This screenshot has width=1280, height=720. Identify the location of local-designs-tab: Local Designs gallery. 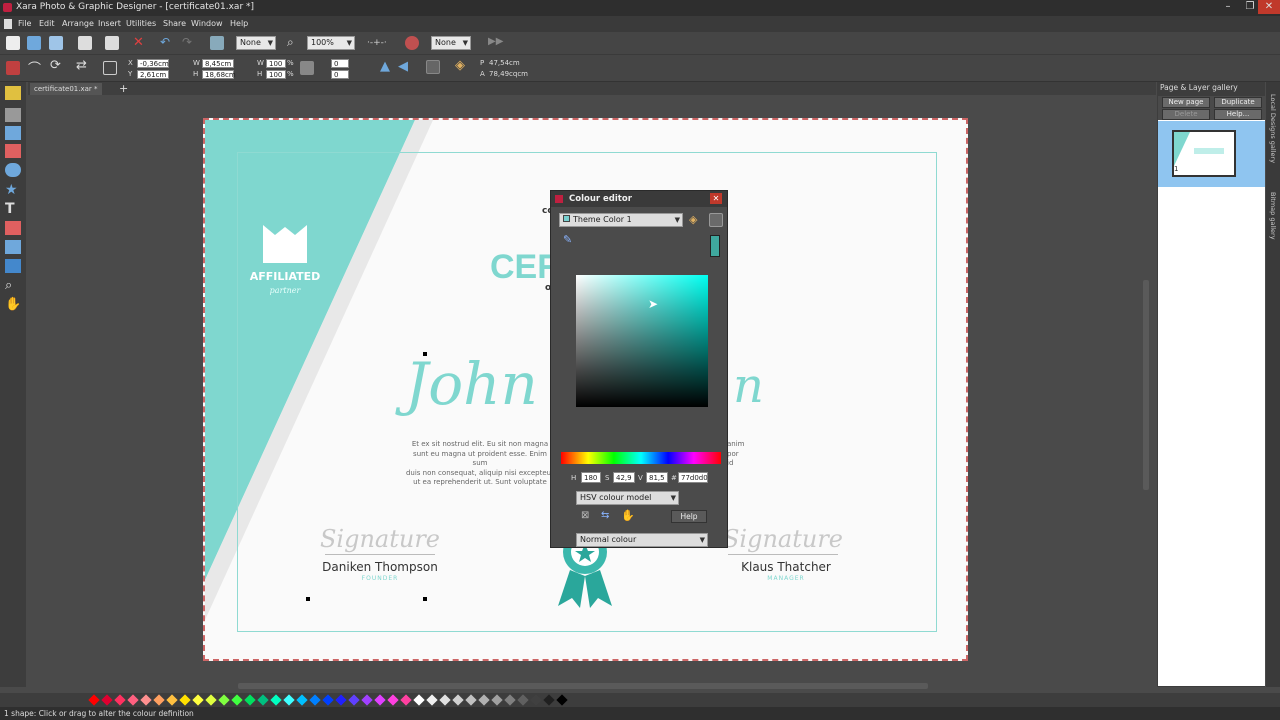
(1273, 128).